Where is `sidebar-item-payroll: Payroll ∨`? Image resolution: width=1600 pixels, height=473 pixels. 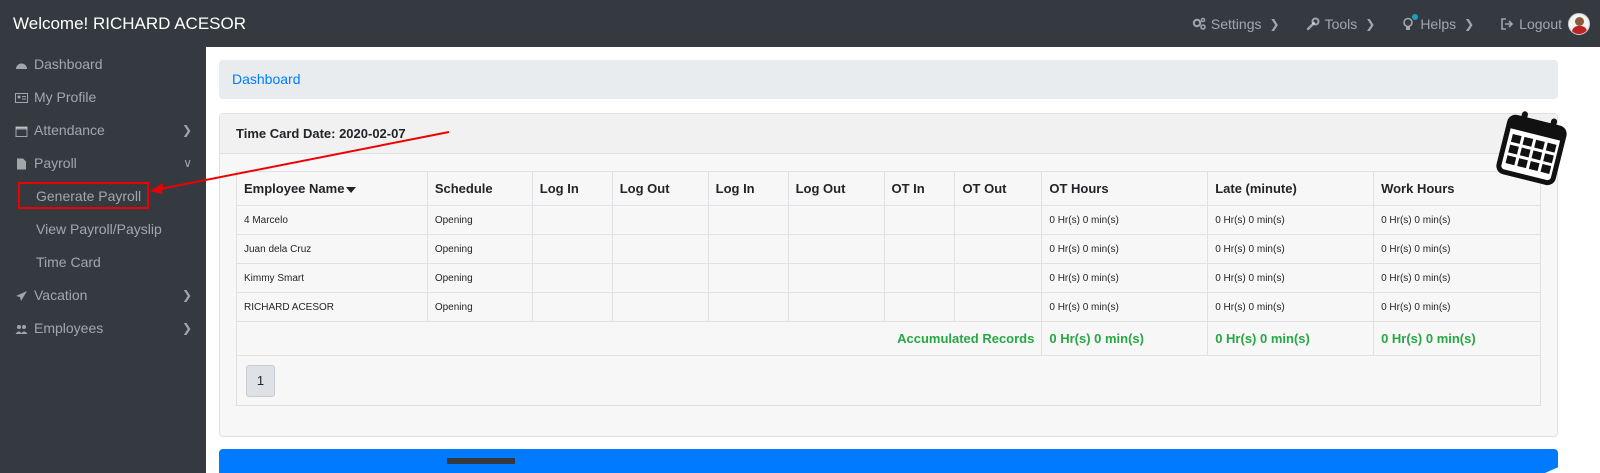 sidebar-item-payroll: Payroll ∨ is located at coordinates (103, 162).